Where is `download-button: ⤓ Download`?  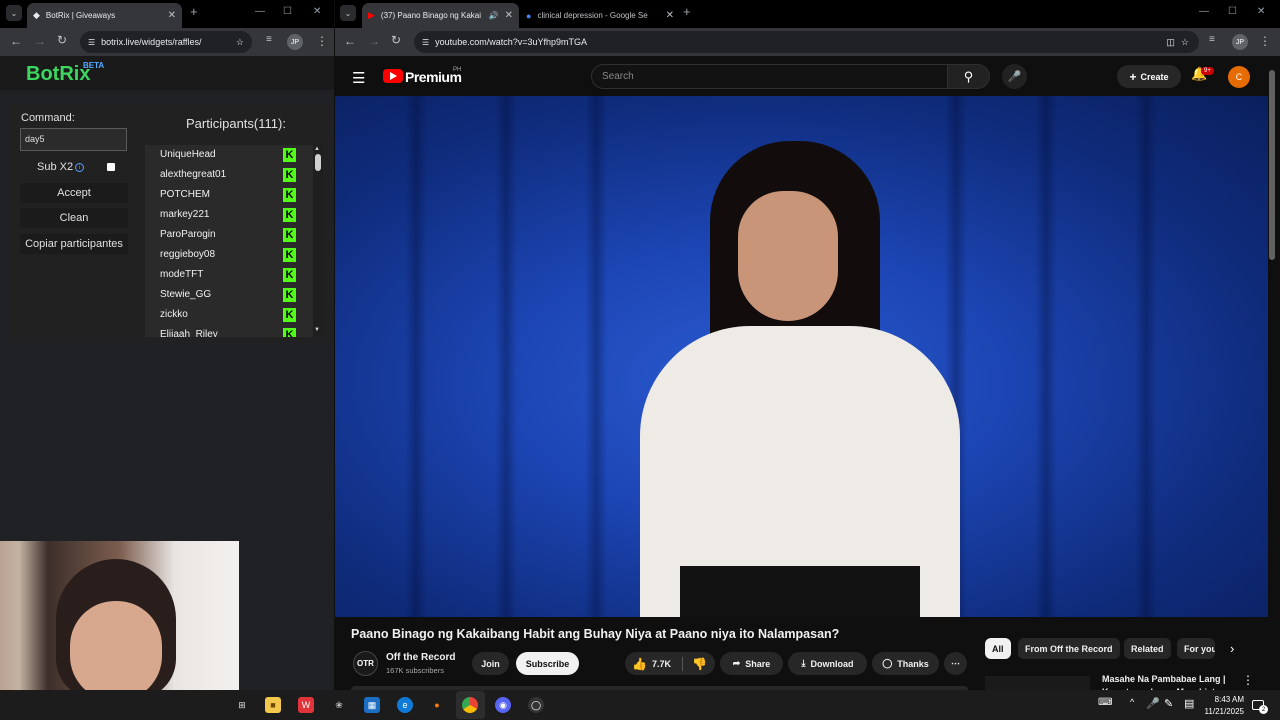 download-button: ⤓ Download is located at coordinates (827, 663).